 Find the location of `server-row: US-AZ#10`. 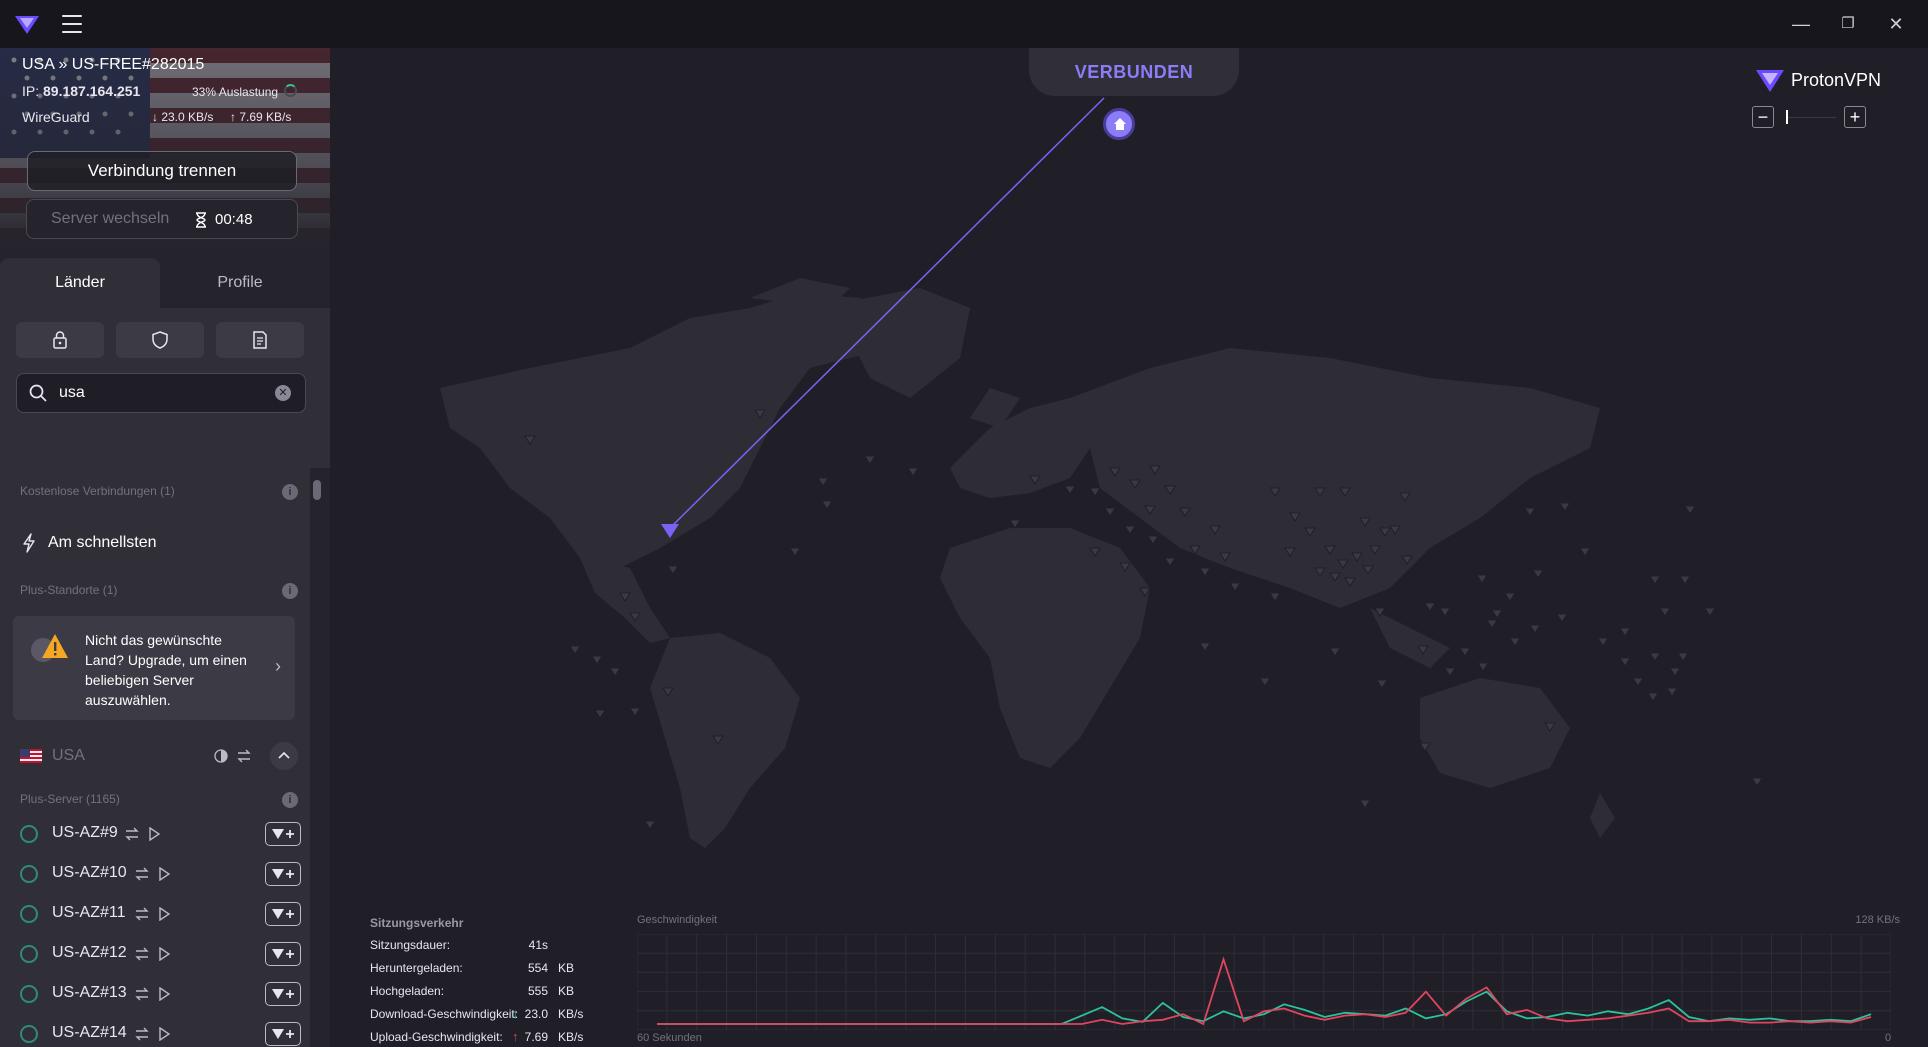

server-row: US-AZ#10 is located at coordinates (155, 874).